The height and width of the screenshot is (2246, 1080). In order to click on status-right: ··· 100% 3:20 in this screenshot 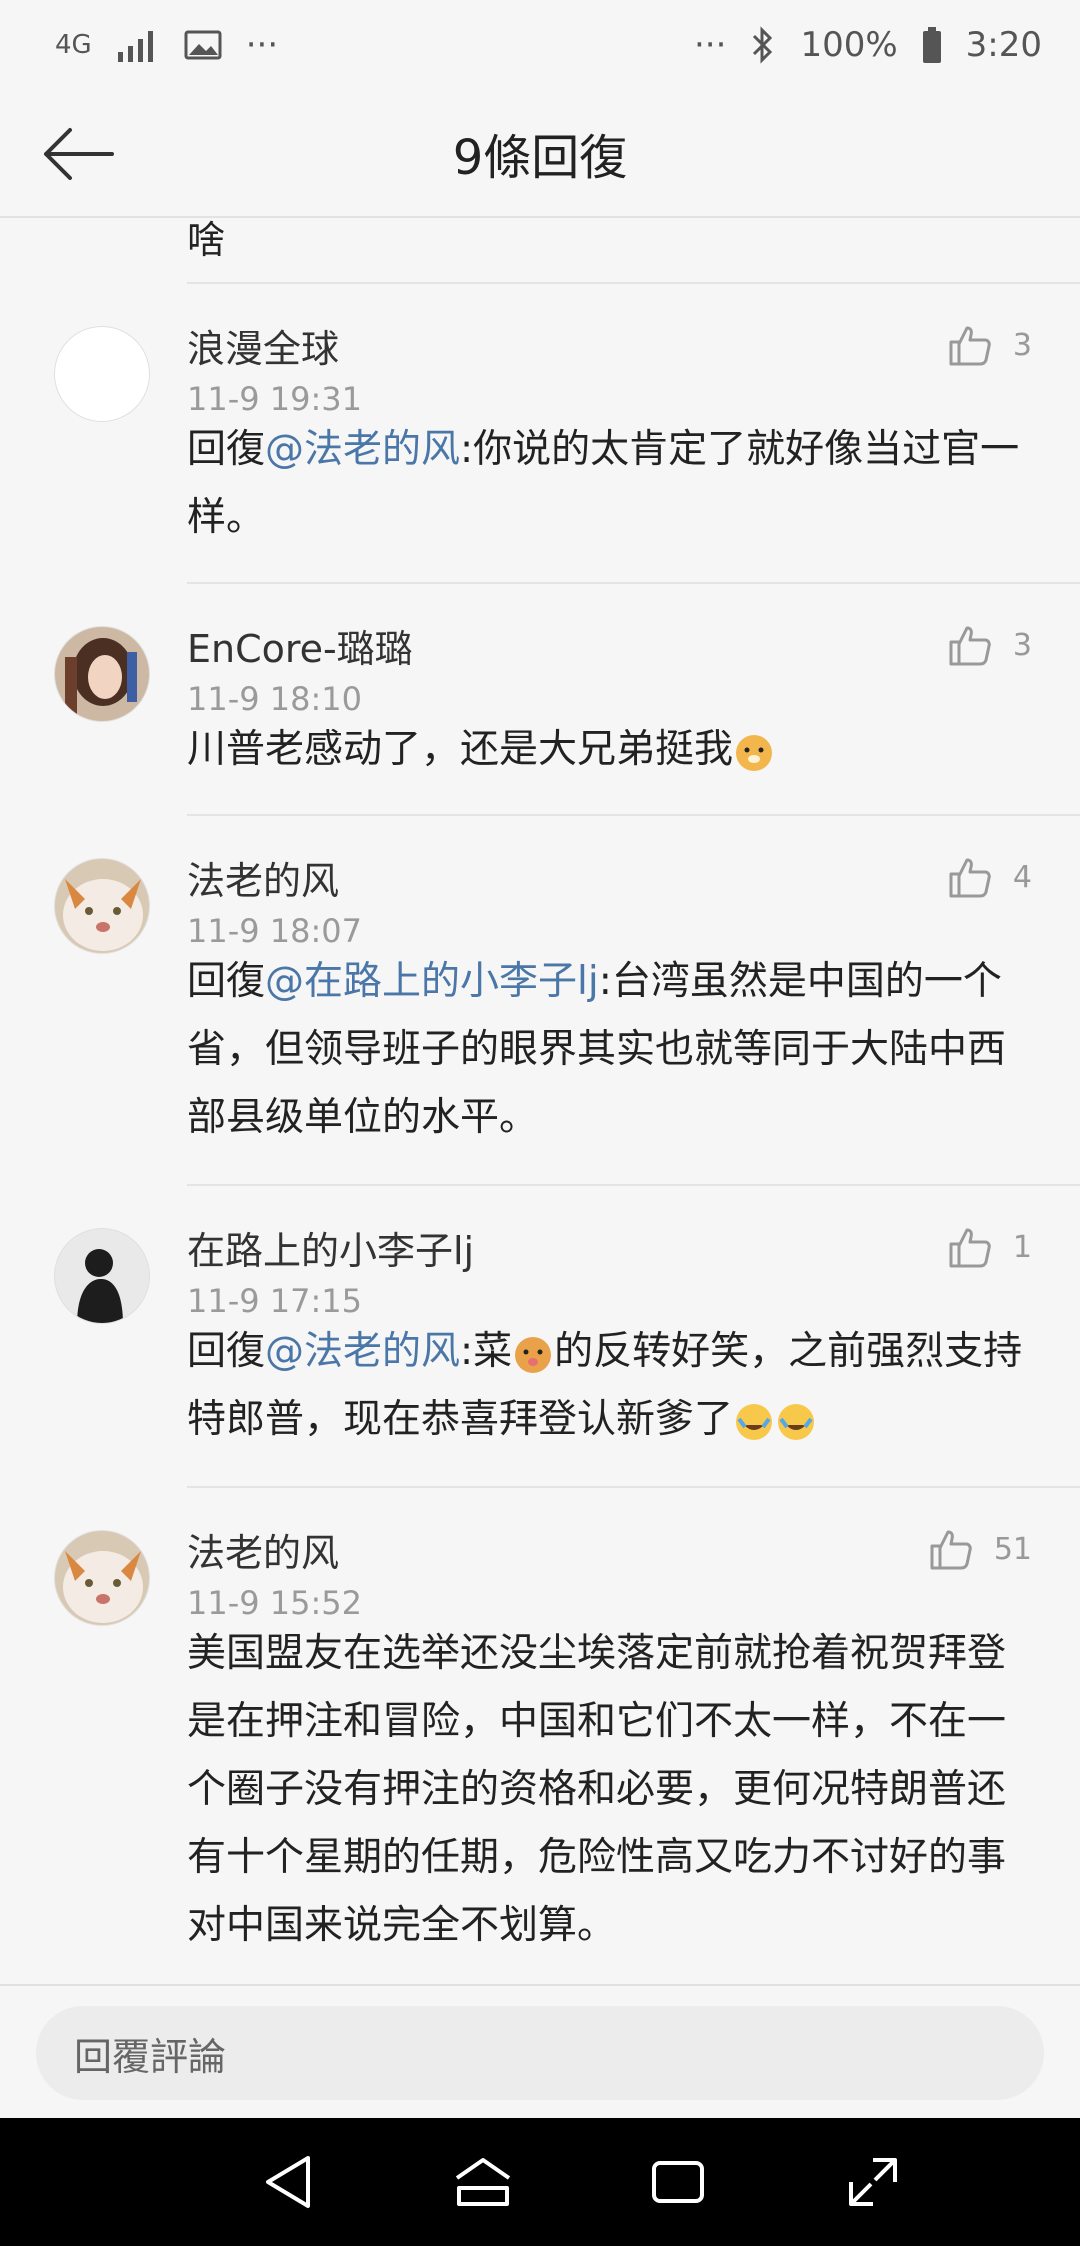, I will do `click(868, 45)`.